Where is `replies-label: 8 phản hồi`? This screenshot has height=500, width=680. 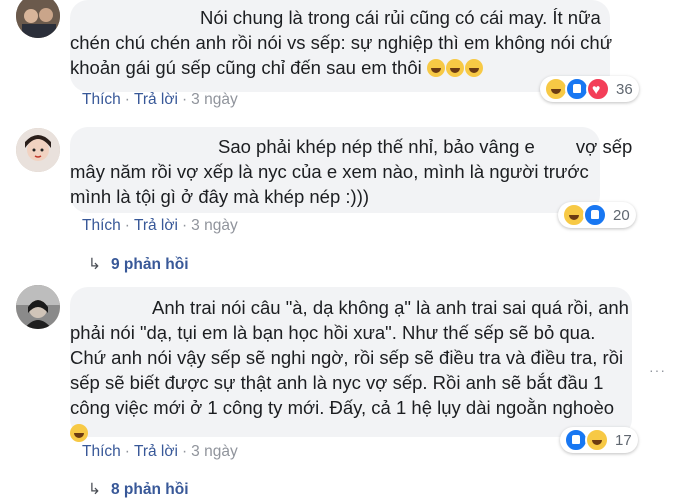 replies-label: 8 phản hồi is located at coordinates (150, 489).